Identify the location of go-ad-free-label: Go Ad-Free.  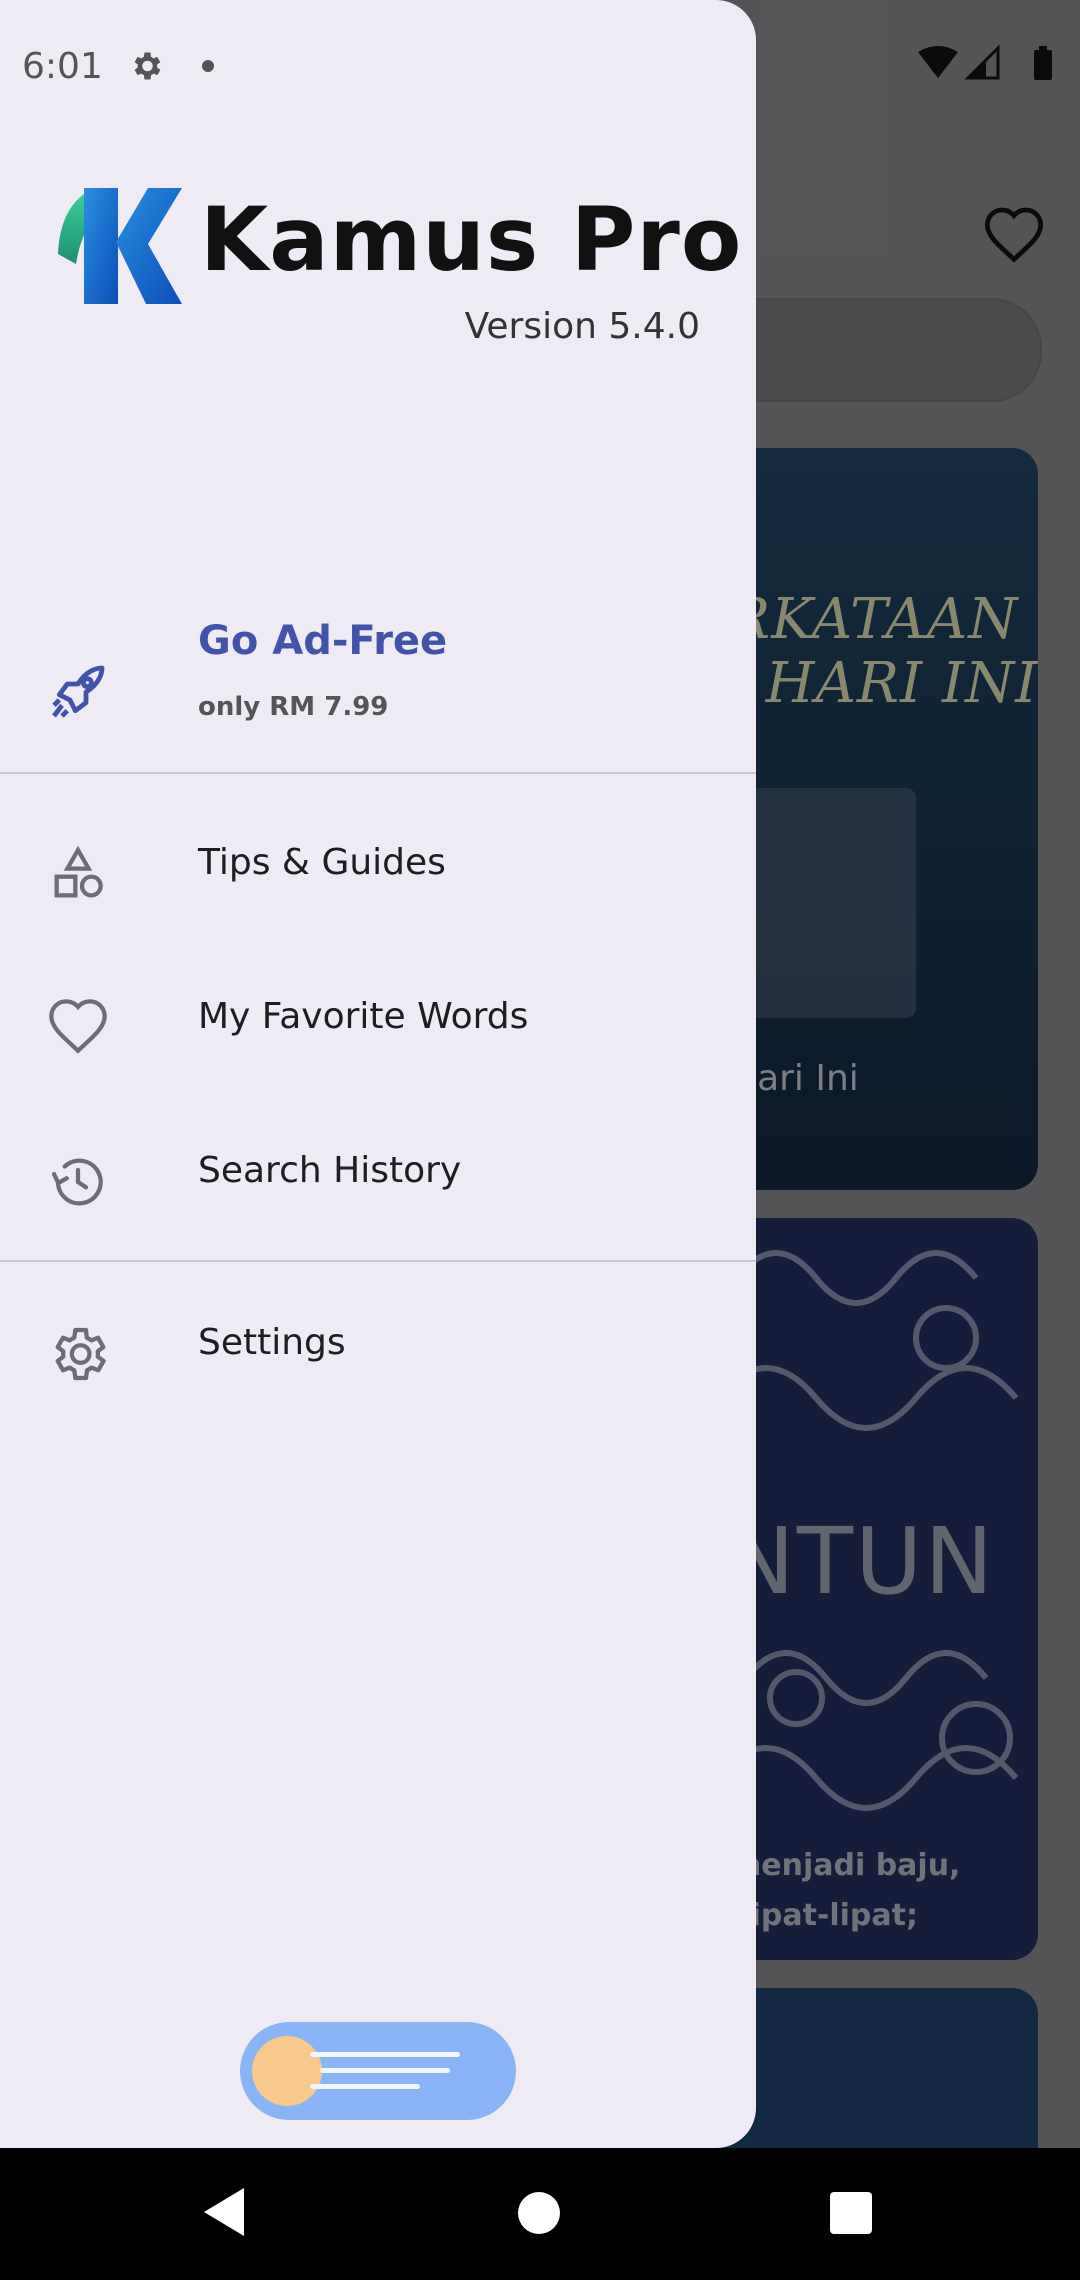
(323, 641).